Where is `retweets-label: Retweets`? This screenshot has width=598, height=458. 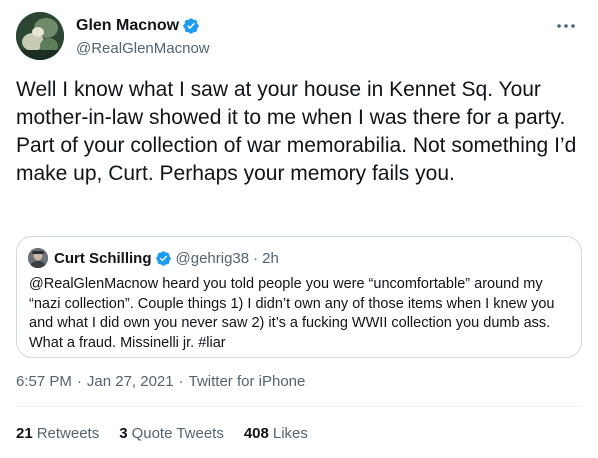
retweets-label: Retweets is located at coordinates (68, 433).